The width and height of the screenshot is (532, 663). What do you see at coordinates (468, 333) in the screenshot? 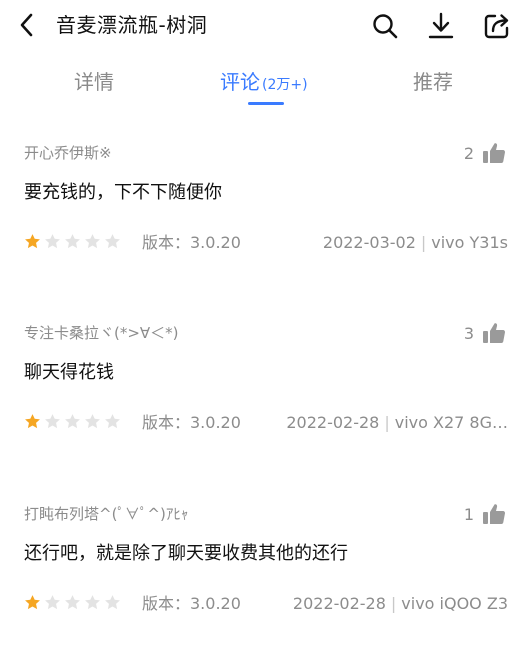
I see `like-count: 3` at bounding box center [468, 333].